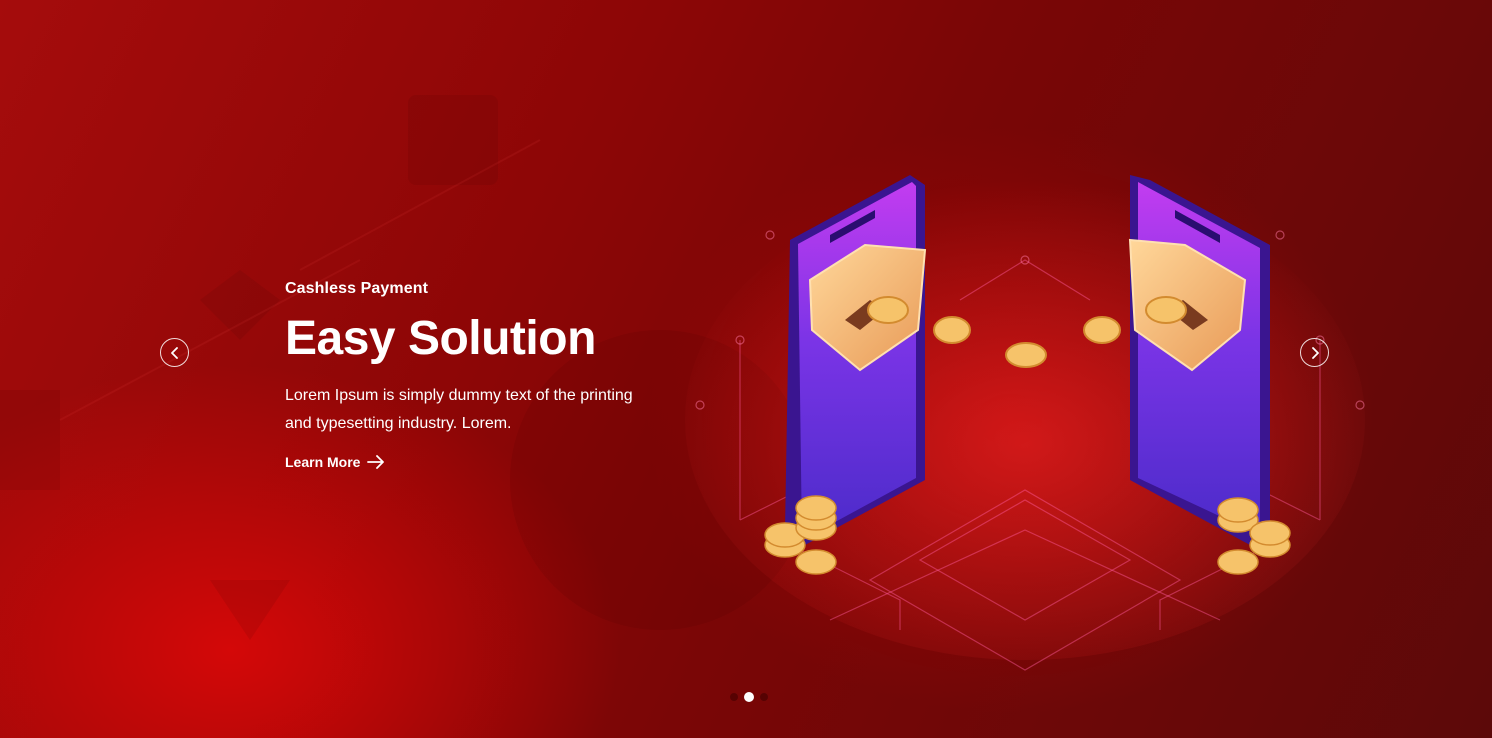 The image size is (1492, 738). I want to click on slide-title: Easy Solution, so click(440, 338).